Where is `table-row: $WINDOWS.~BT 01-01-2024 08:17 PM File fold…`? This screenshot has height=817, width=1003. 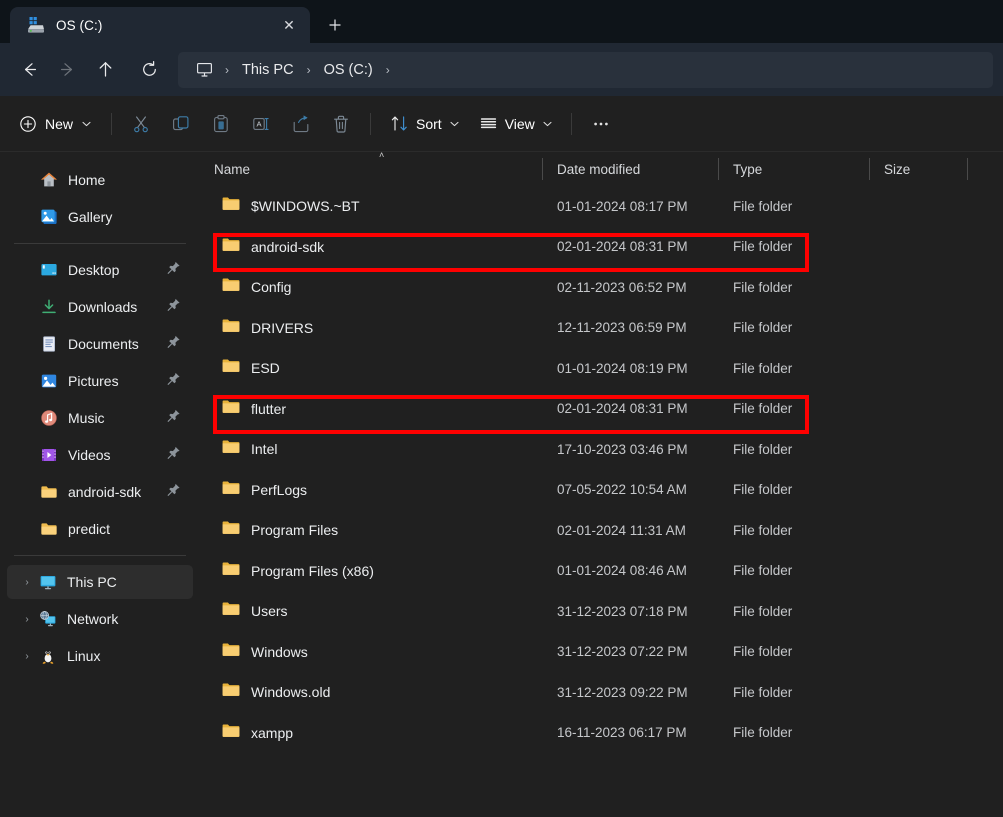 table-row: $WINDOWS.~BT 01-01-2024 08:17 PM File fold… is located at coordinates (601, 206).